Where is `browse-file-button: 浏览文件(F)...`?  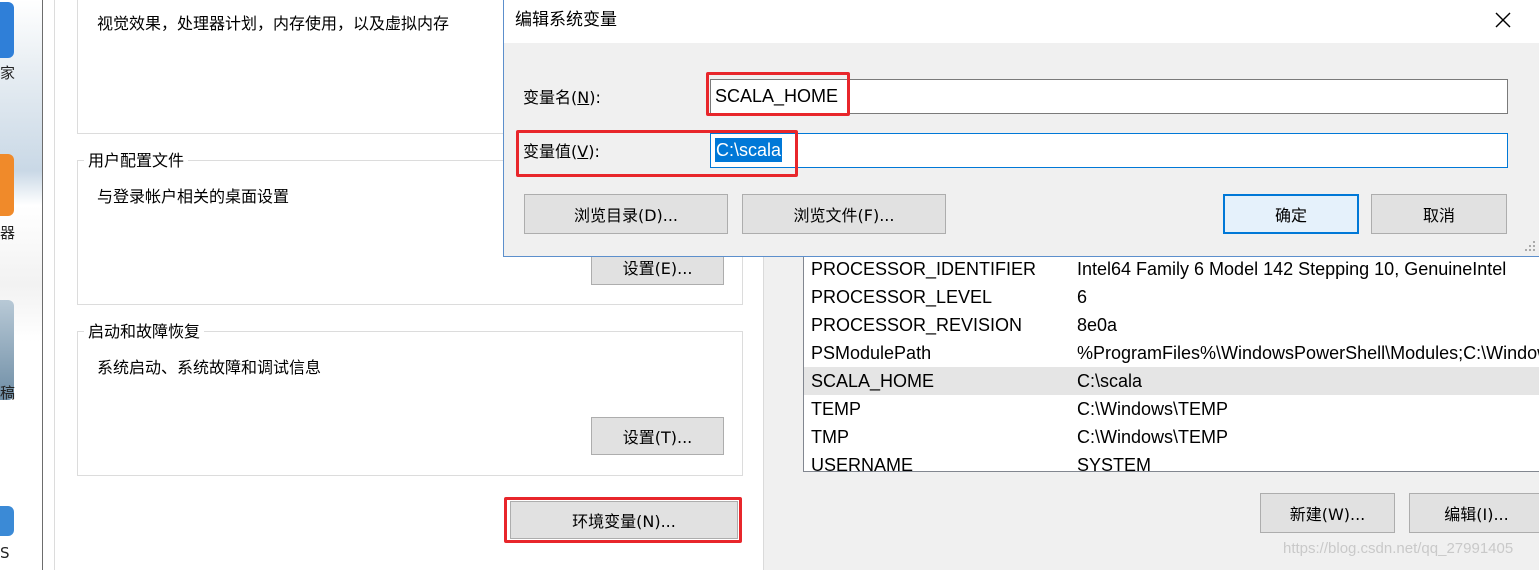
browse-file-button: 浏览文件(F)... is located at coordinates (844, 214).